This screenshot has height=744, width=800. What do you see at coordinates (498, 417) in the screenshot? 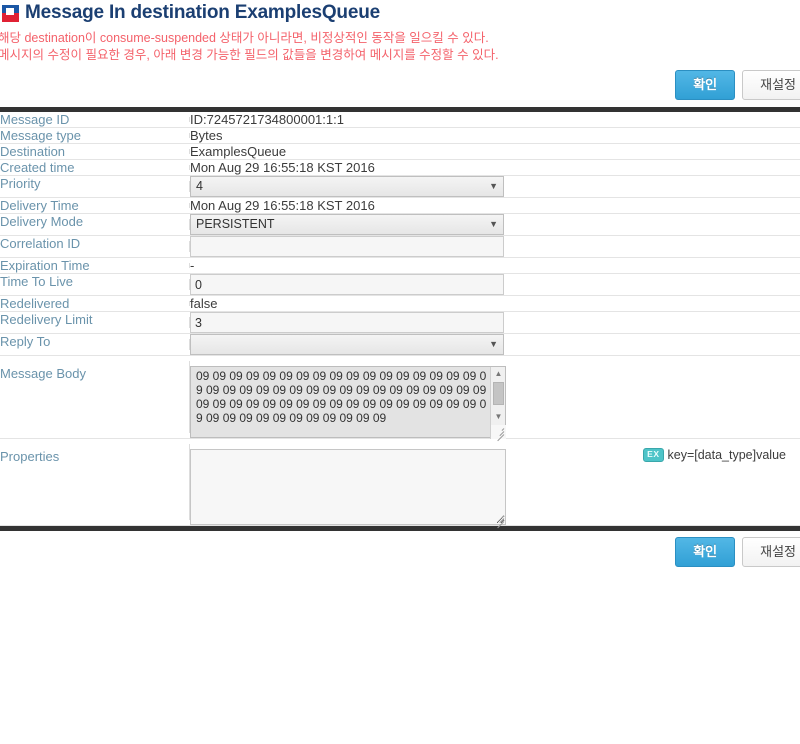
I see `scroll-down-icon: ▼` at bounding box center [498, 417].